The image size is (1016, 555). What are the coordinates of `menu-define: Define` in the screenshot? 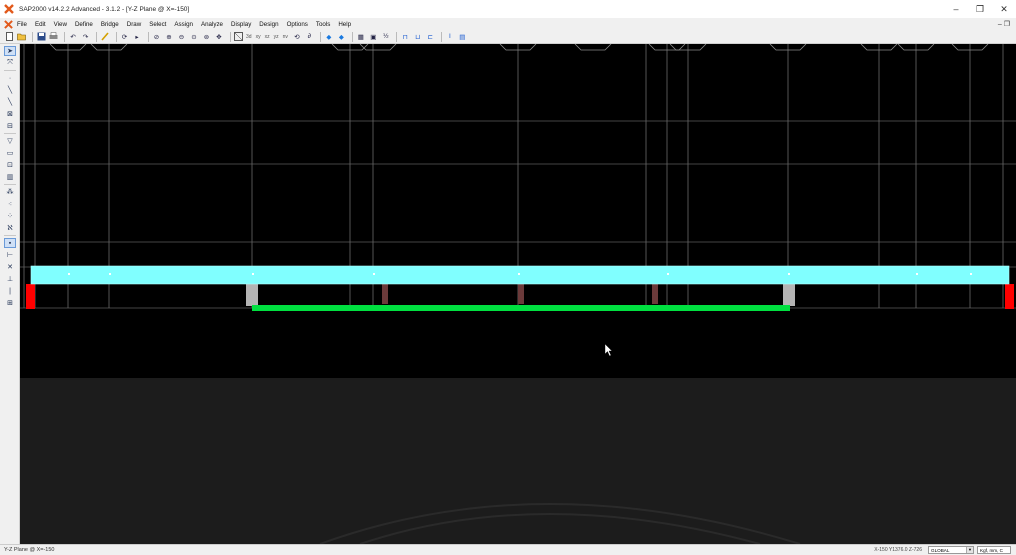 It's located at (84, 24).